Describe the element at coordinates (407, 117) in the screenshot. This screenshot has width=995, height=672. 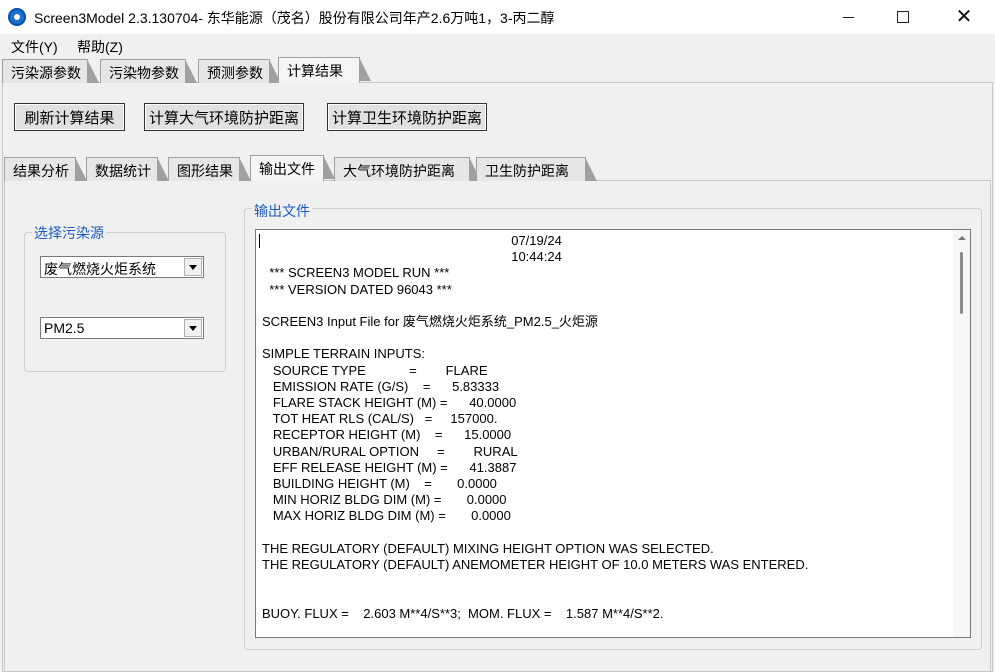
I see `calc-health-protection-distance-button: 计算卫生环境防护距离` at that location.